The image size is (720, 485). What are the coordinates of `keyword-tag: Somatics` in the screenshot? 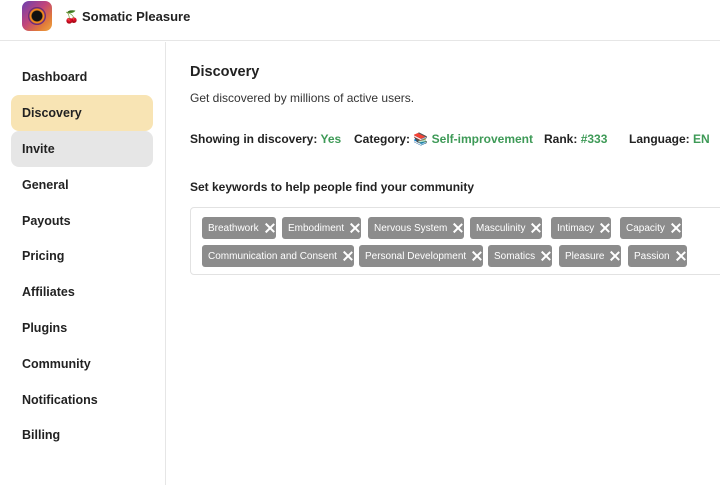 It's located at (520, 256).